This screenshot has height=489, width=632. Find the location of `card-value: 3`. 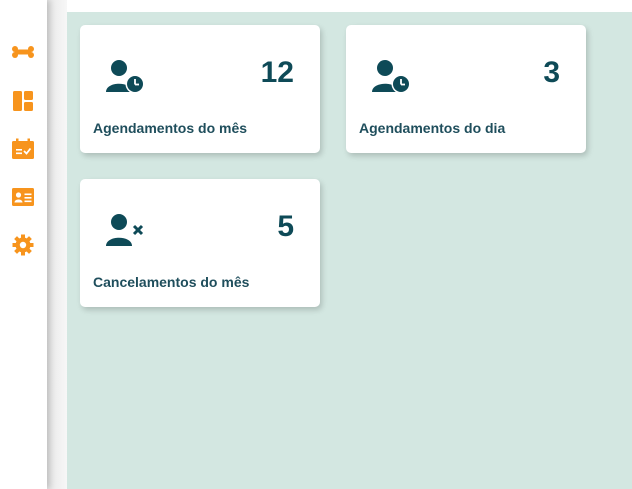

card-value: 3 is located at coordinates (551, 72).